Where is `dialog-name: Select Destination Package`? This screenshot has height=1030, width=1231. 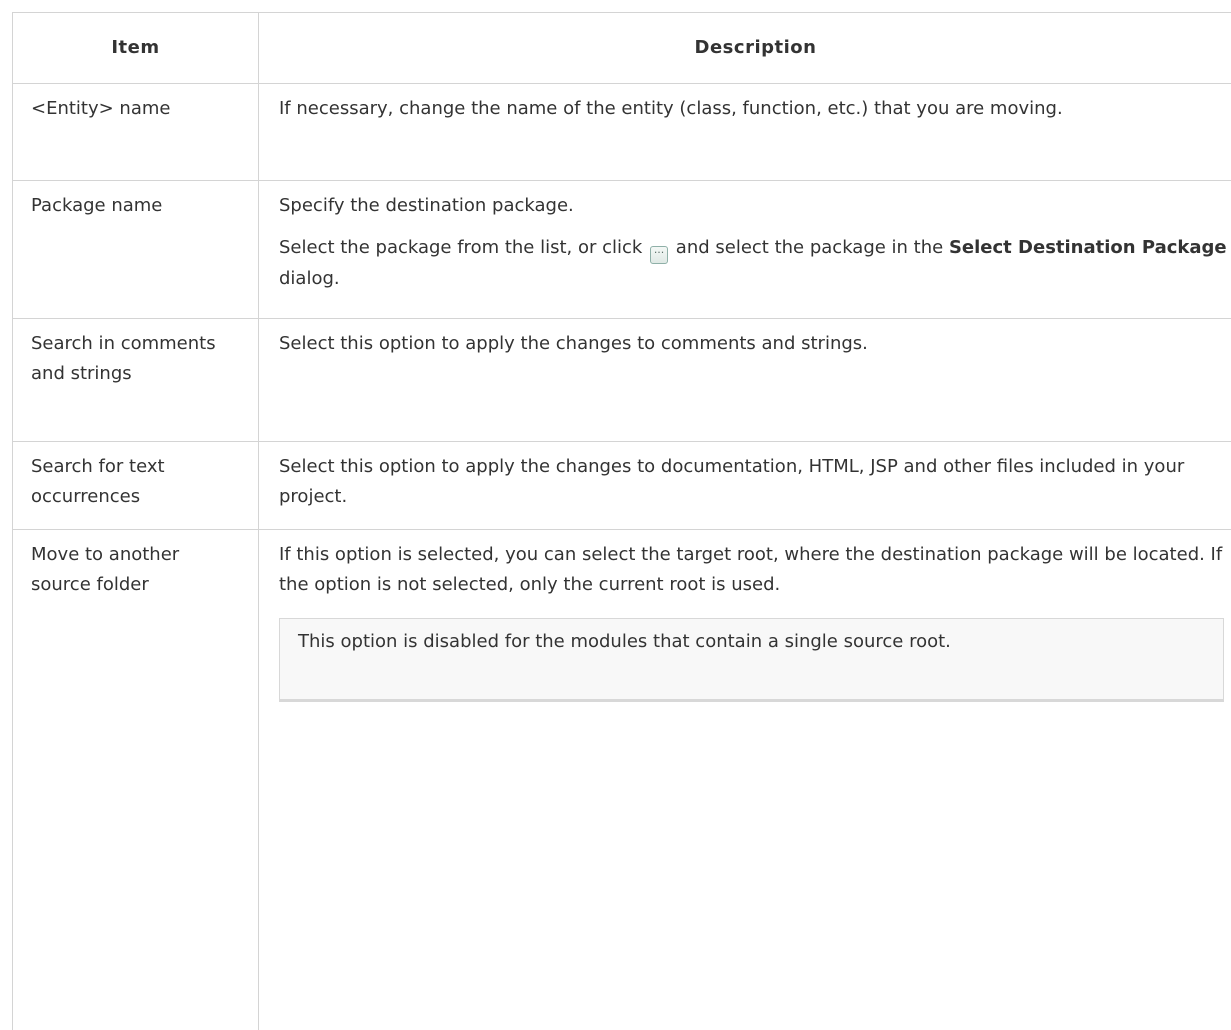 dialog-name: Select Destination Package is located at coordinates (1087, 247).